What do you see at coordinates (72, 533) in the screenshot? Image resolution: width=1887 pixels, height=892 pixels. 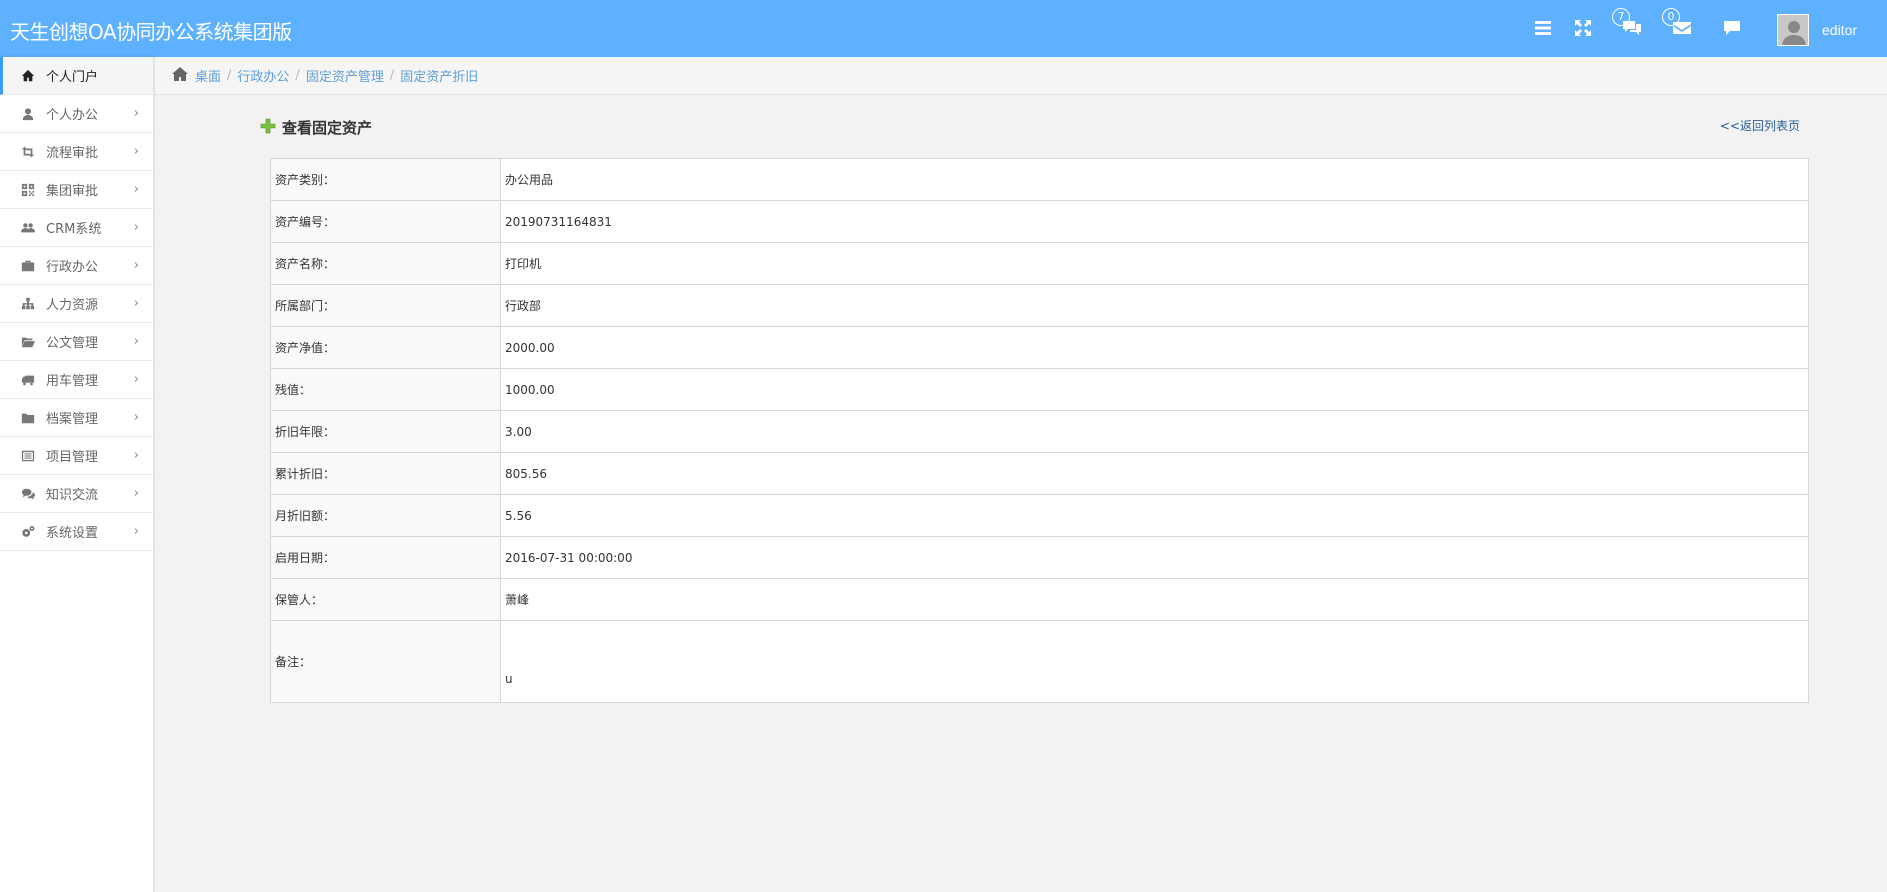 I see `sidebar-item-label: 系统设置` at bounding box center [72, 533].